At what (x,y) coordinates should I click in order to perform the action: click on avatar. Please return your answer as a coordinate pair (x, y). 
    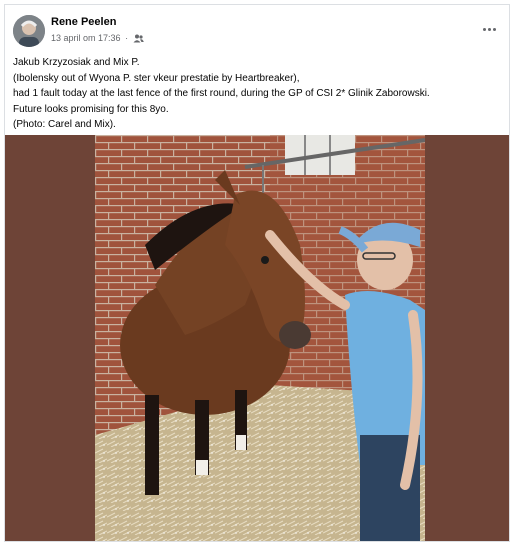
    Looking at the image, I should click on (29, 31).